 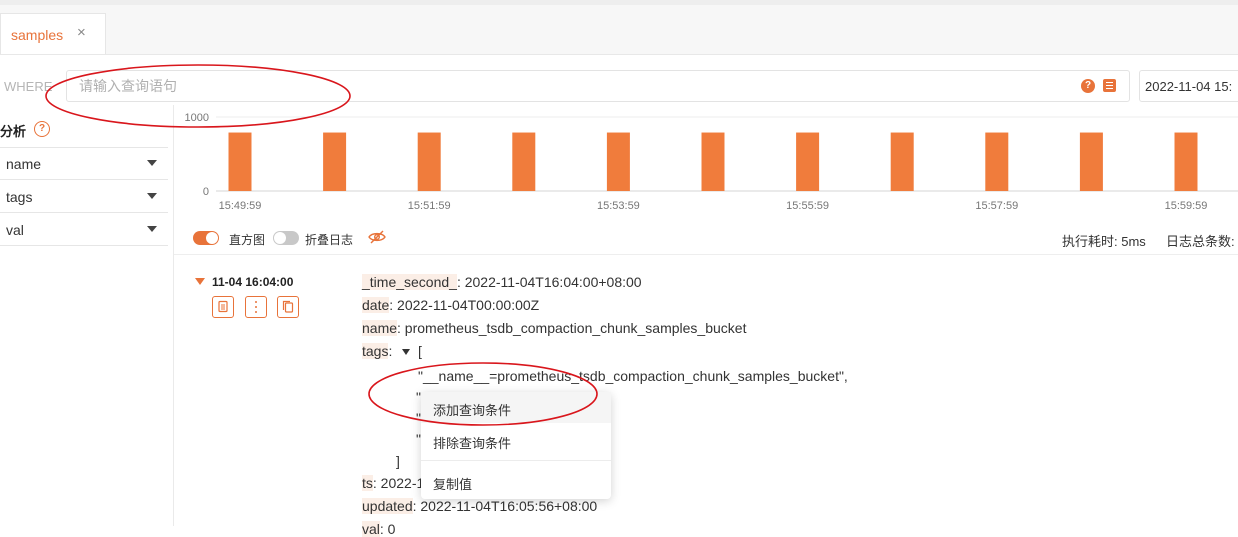 What do you see at coordinates (619, 30) in the screenshot?
I see `tab-bar` at bounding box center [619, 30].